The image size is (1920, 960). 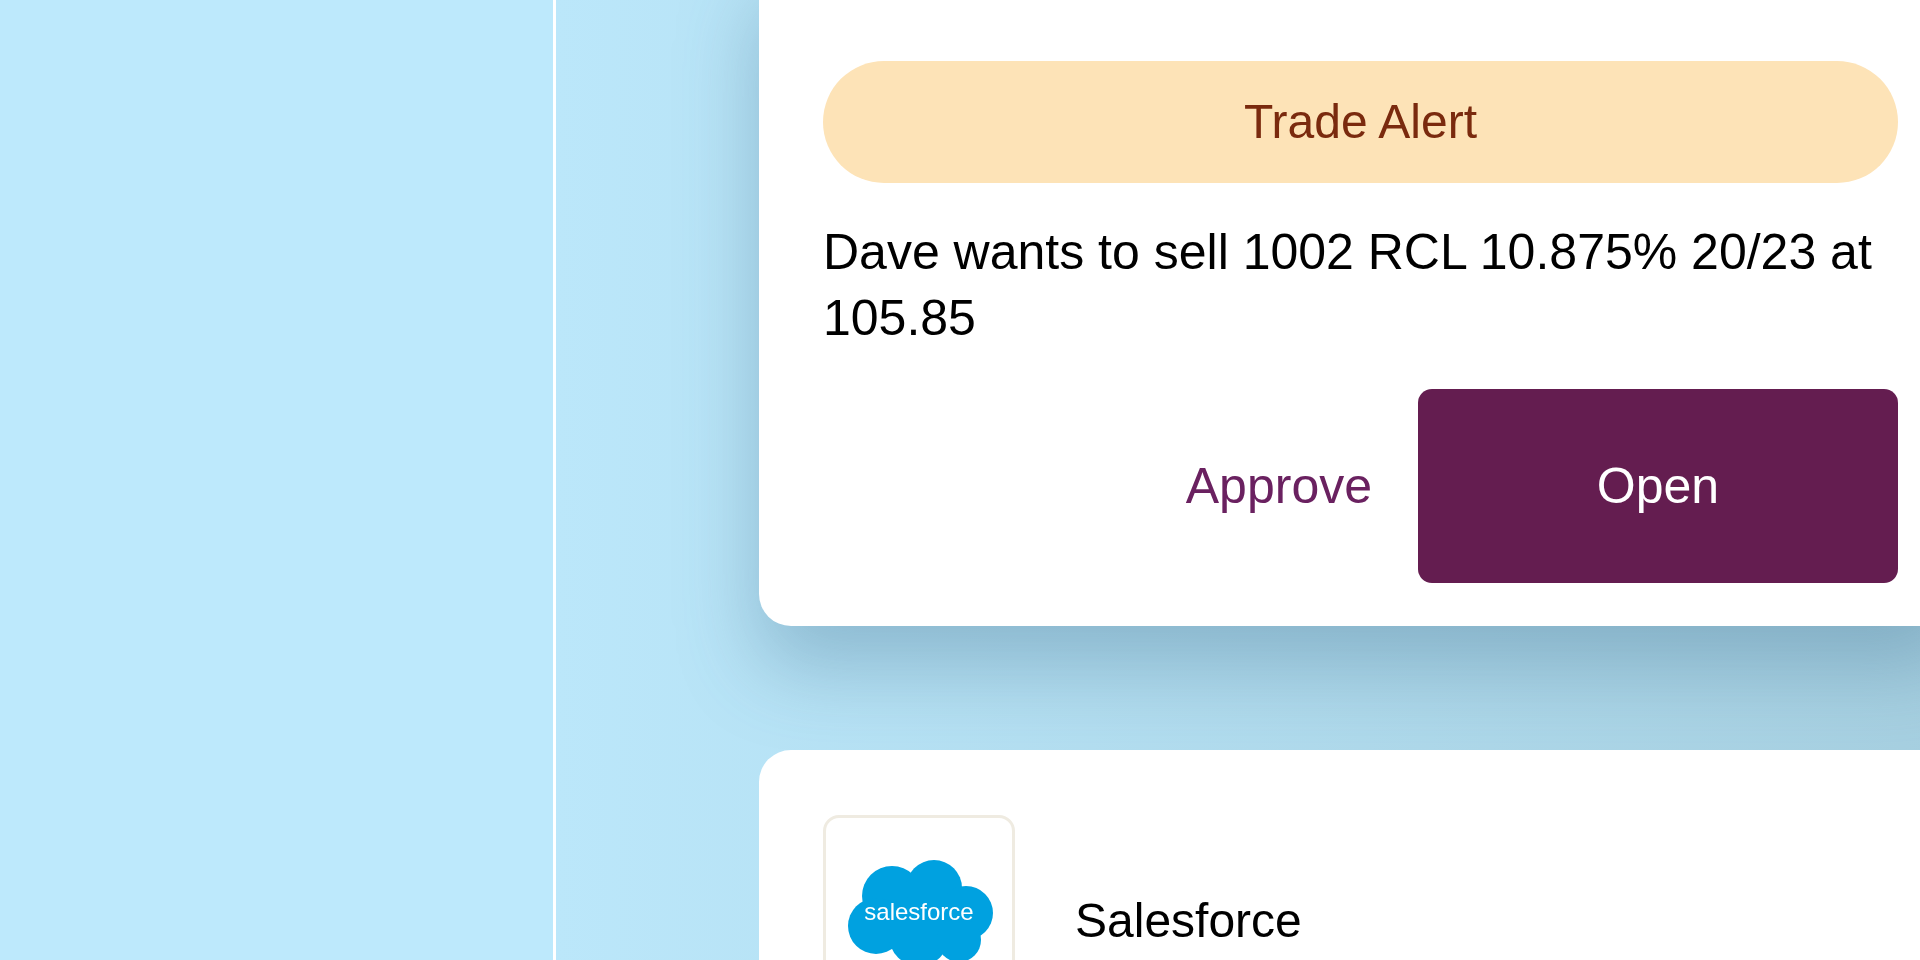 I want to click on alert-badge: Trade Alert, so click(x=1360, y=122).